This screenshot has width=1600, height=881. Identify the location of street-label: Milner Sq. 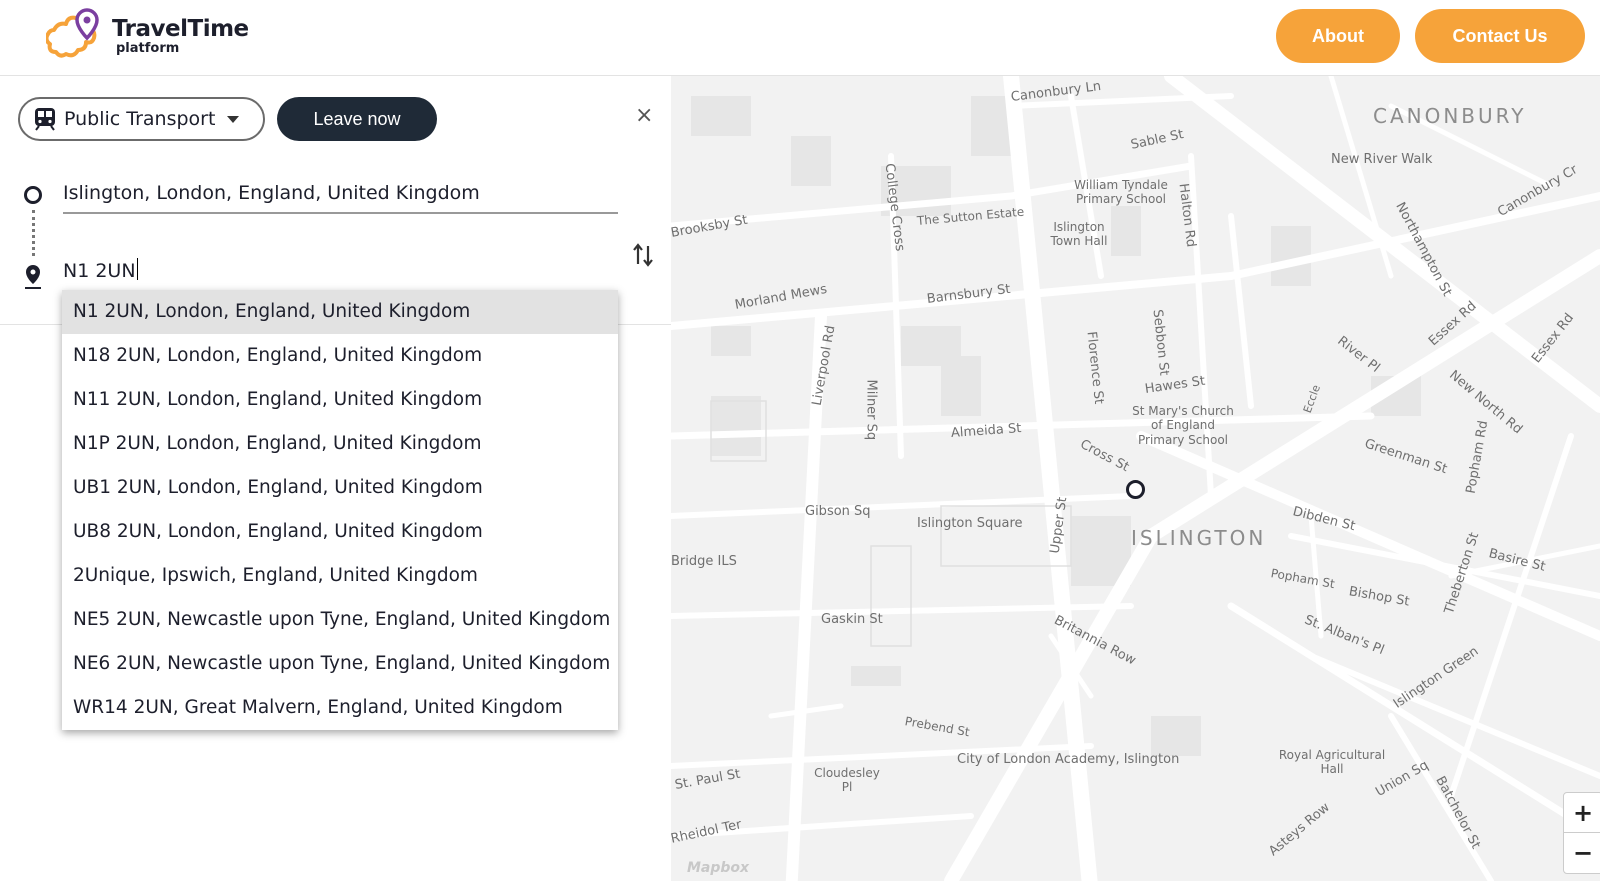
(871, 410).